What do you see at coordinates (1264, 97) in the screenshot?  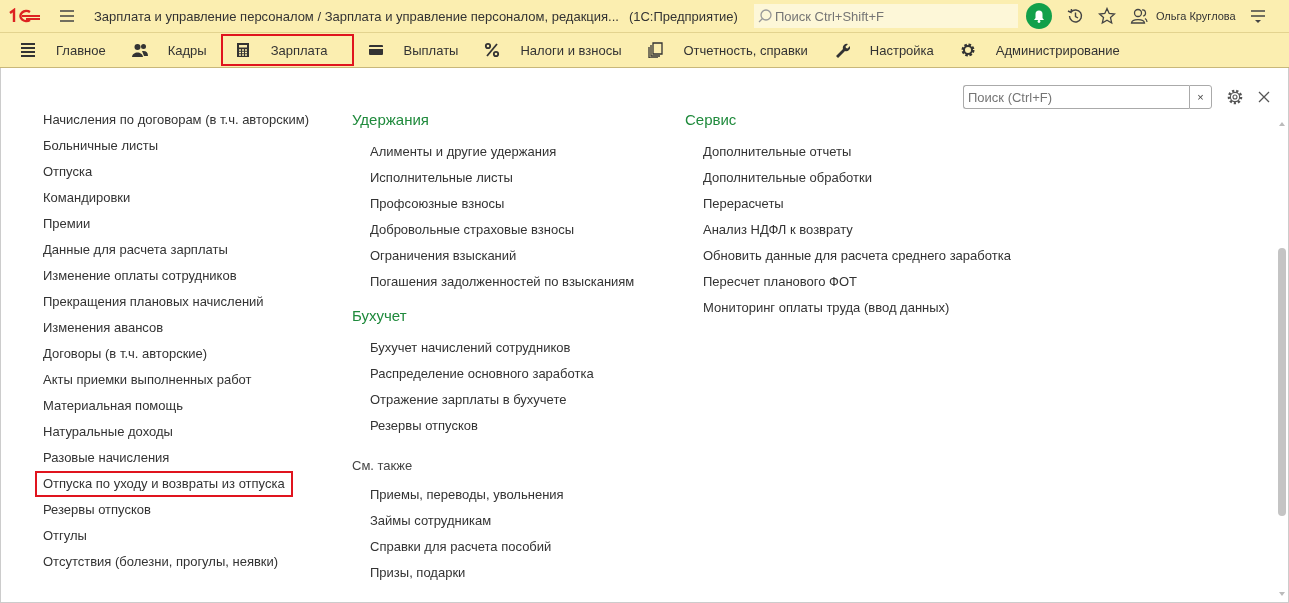 I see `close-icon` at bounding box center [1264, 97].